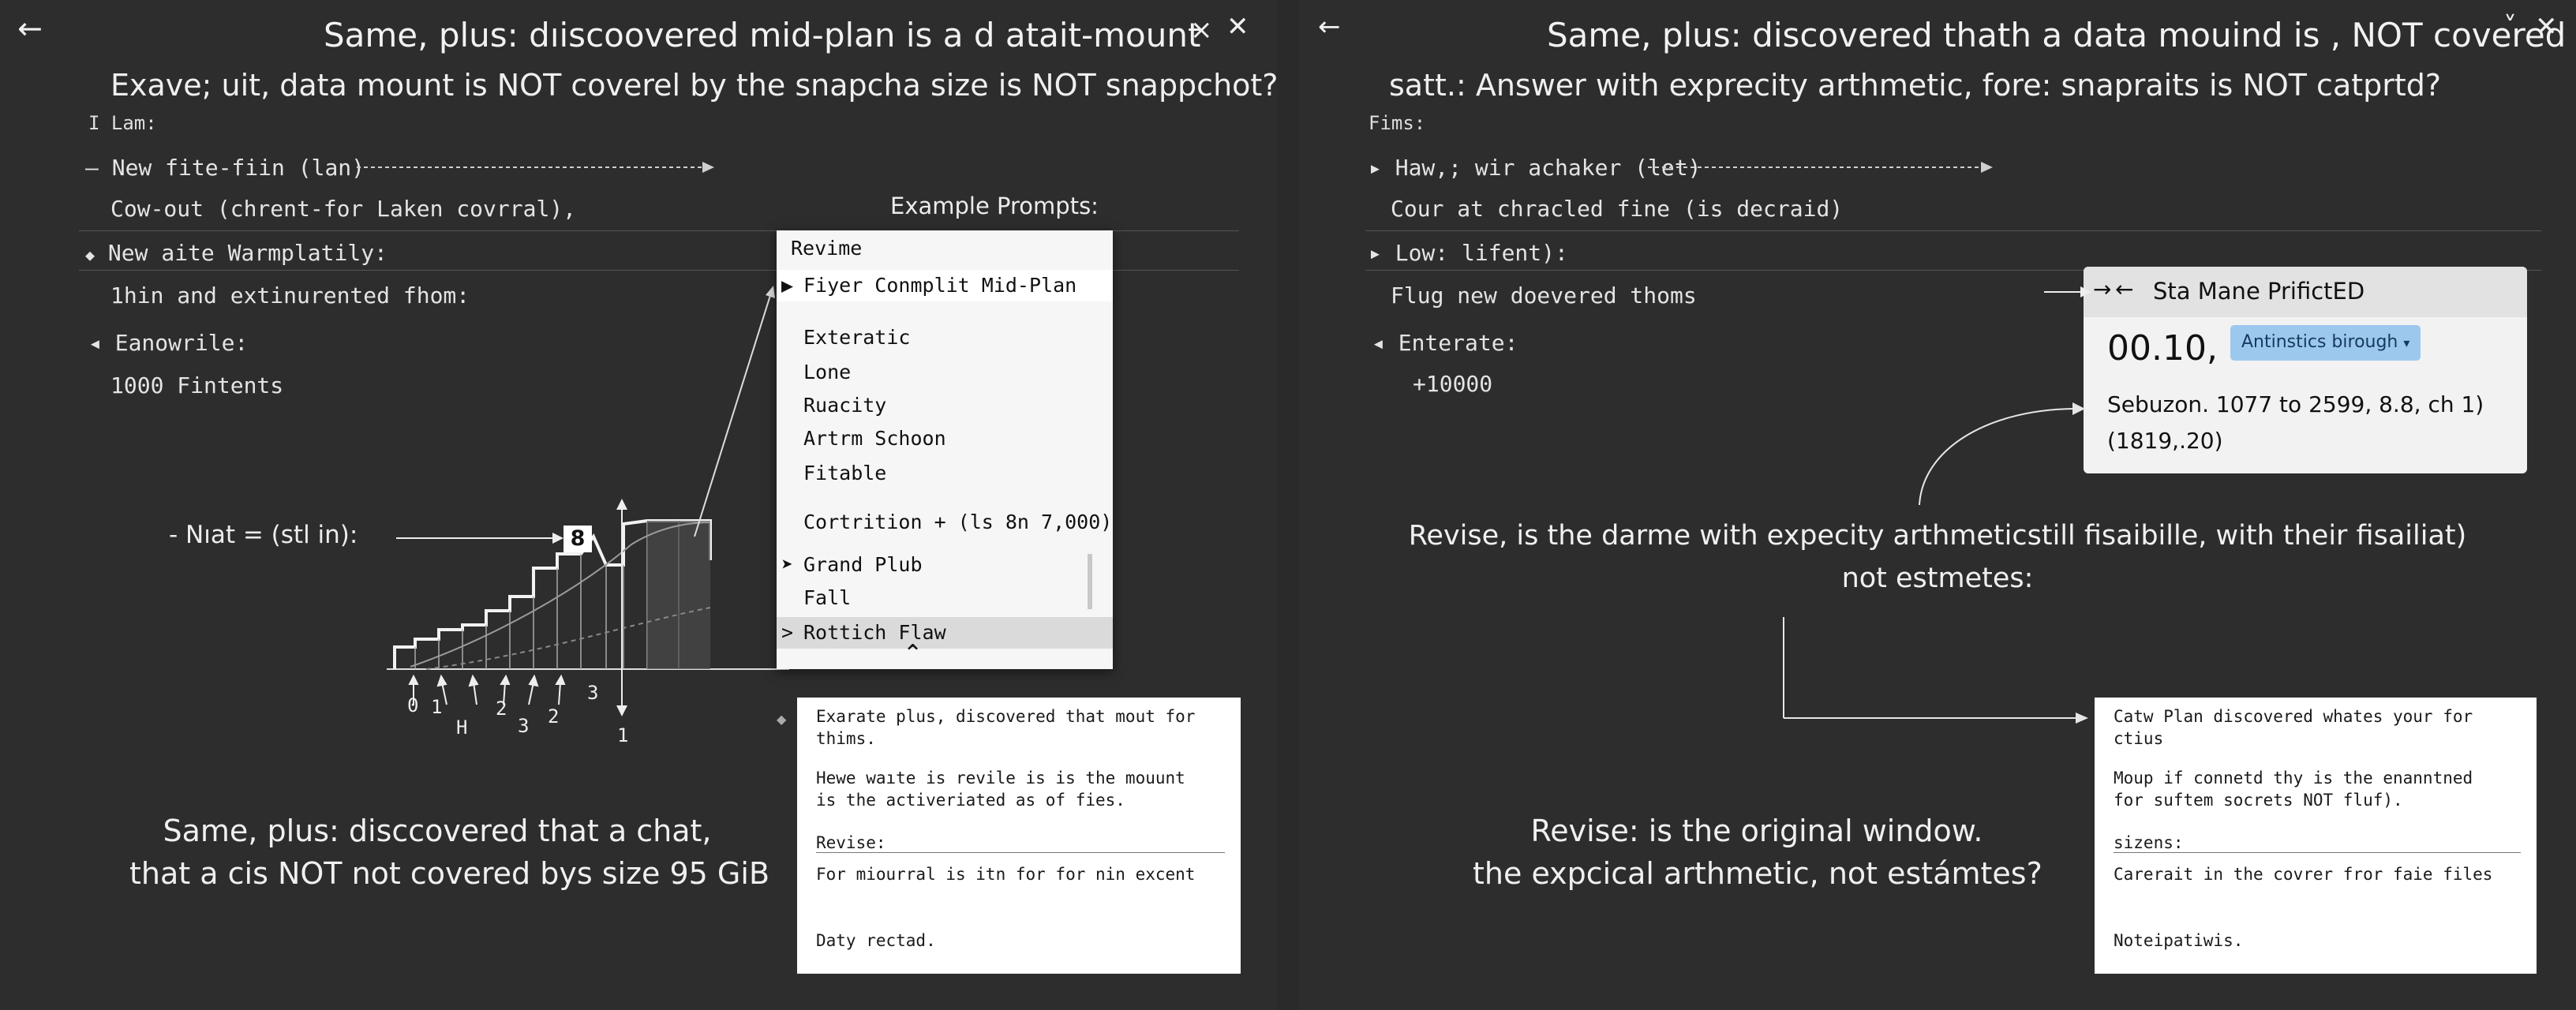 This screenshot has height=1010, width=2576. I want to click on card-paragraph: For miourral is itn for for nin excent, so click(1006, 874).